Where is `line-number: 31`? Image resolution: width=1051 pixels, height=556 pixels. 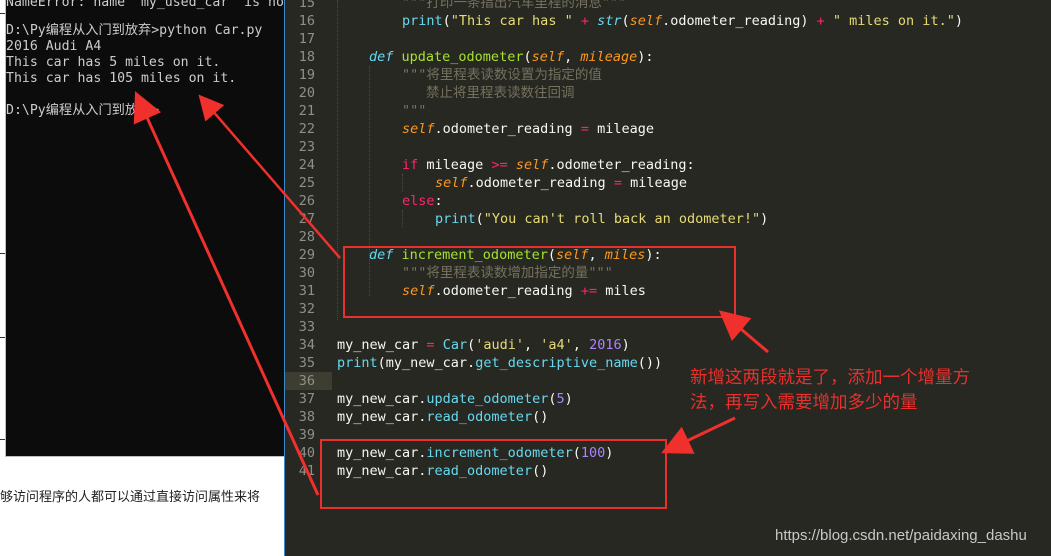
line-number: 31 is located at coordinates (306, 291).